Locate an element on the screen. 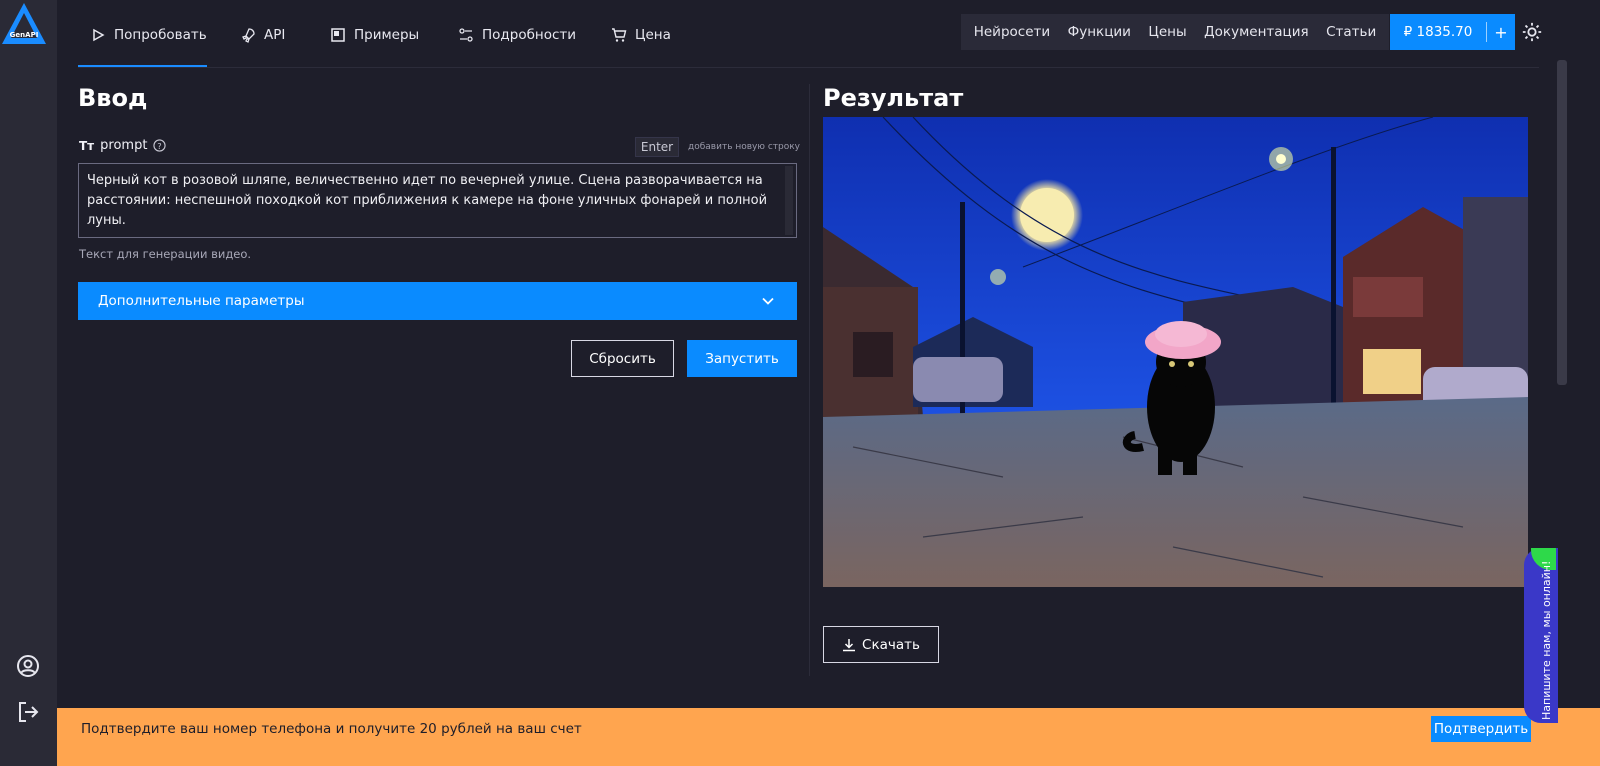 This screenshot has width=1600, height=766. add-funds-button: + is located at coordinates (1501, 32).